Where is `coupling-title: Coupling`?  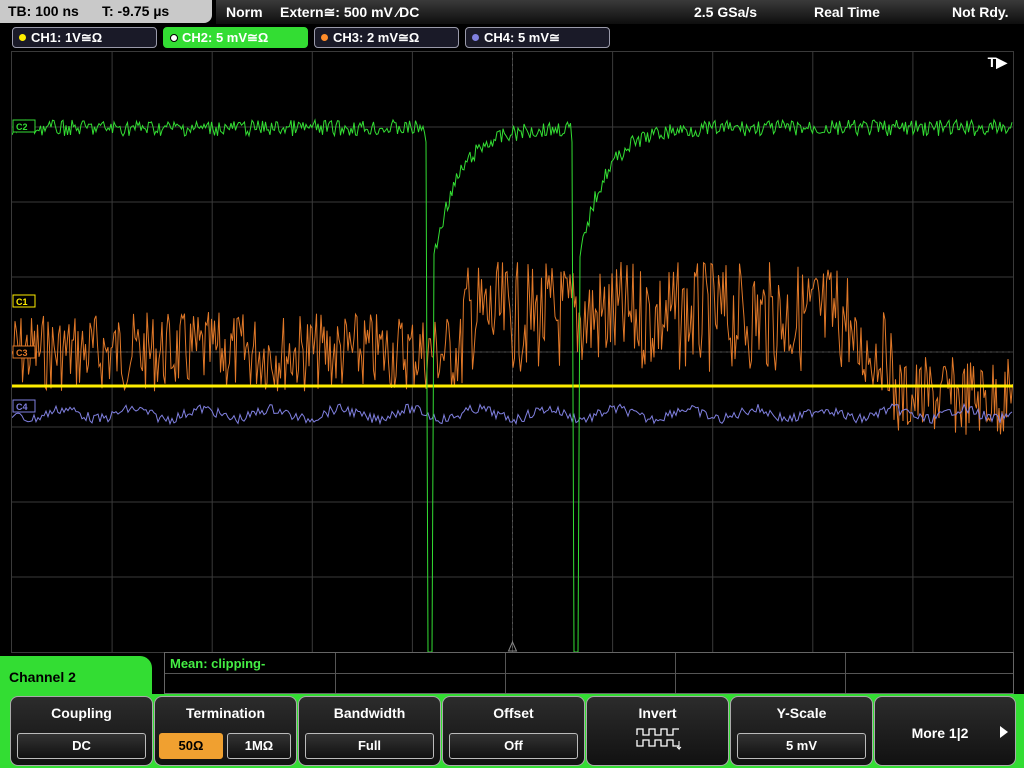 coupling-title: Coupling is located at coordinates (81, 713).